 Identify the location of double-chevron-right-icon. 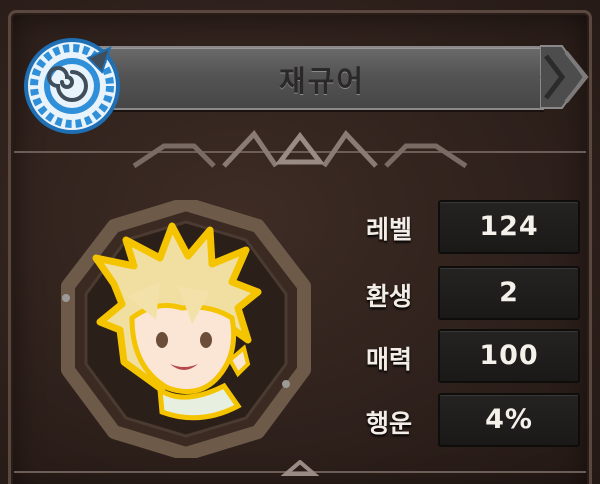
(564, 77).